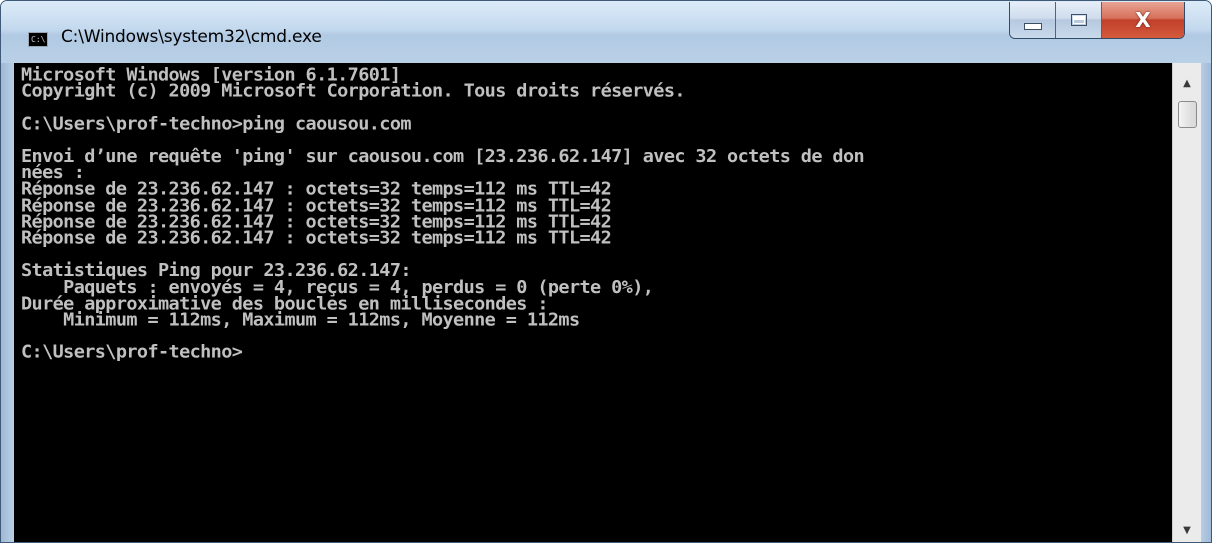 The image size is (1212, 543). I want to click on scroll-up-arrow-icon: ▲, so click(1187, 83).